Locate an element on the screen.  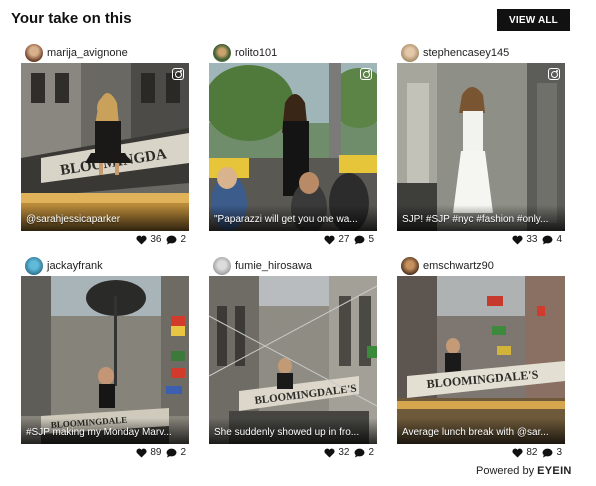
post-header: fumie_hirosawa is located at coordinates (293, 266).